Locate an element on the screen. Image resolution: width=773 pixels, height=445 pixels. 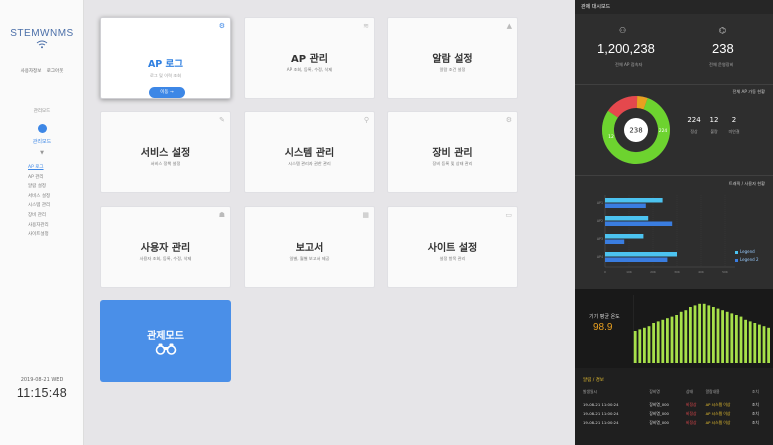
user-info-link: 사용자정보 is located at coordinates (31, 71).